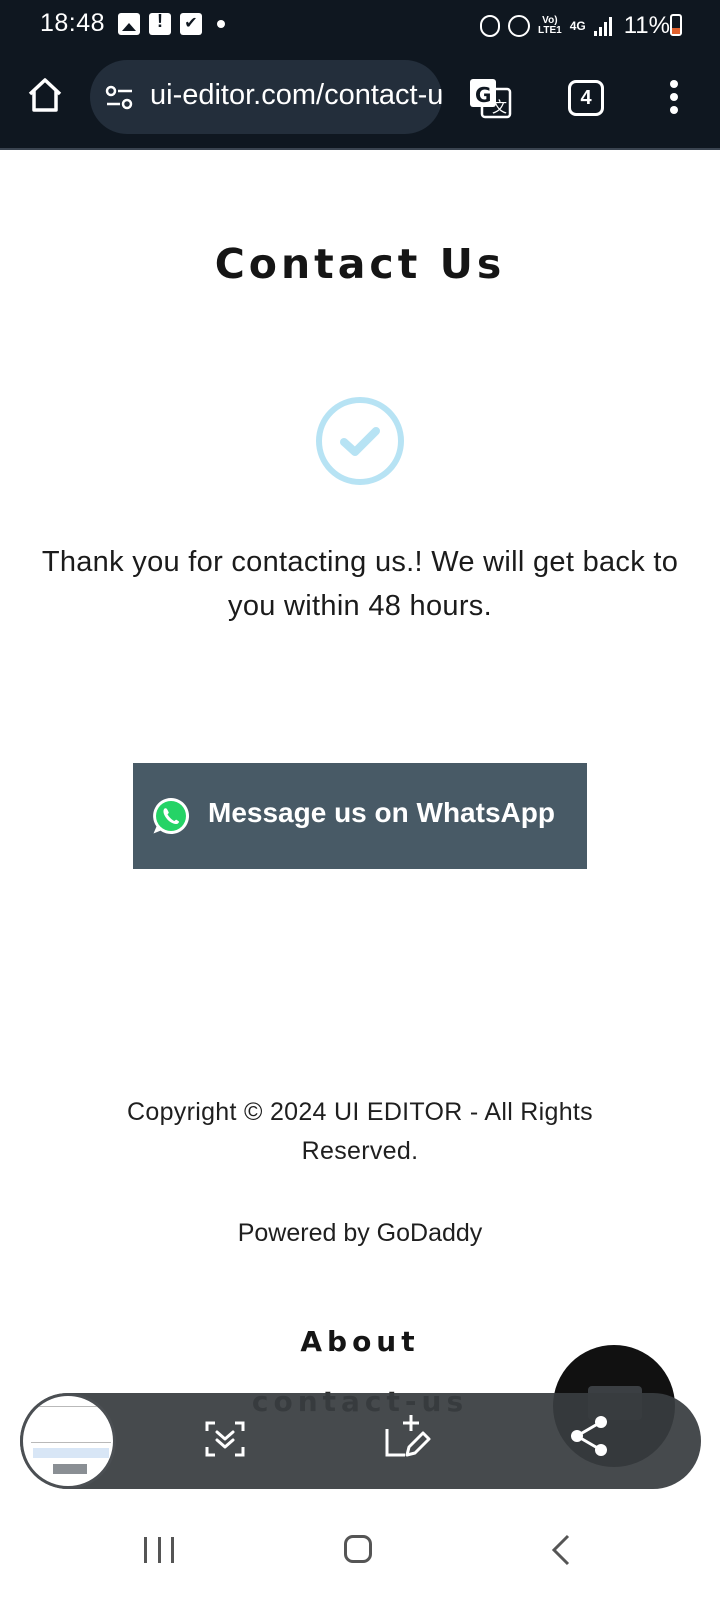  I want to click on home-icon, so click(45, 95).